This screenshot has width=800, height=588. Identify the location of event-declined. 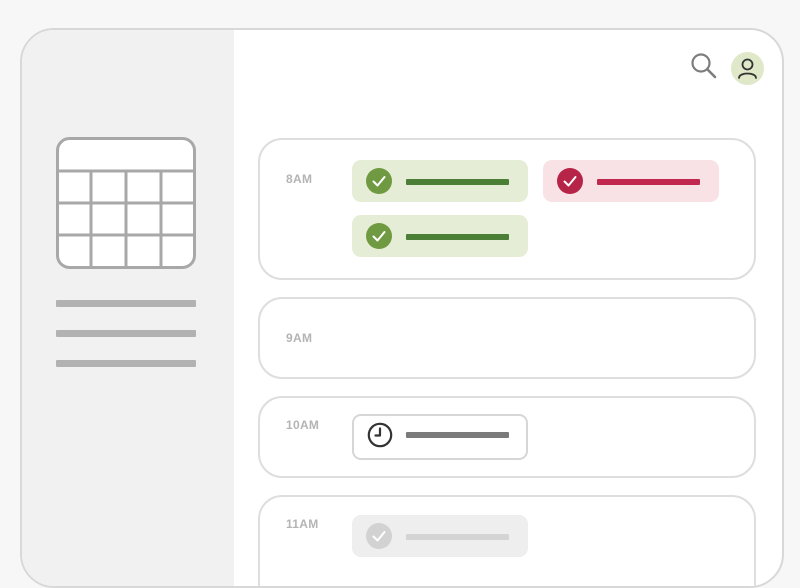
(631, 181).